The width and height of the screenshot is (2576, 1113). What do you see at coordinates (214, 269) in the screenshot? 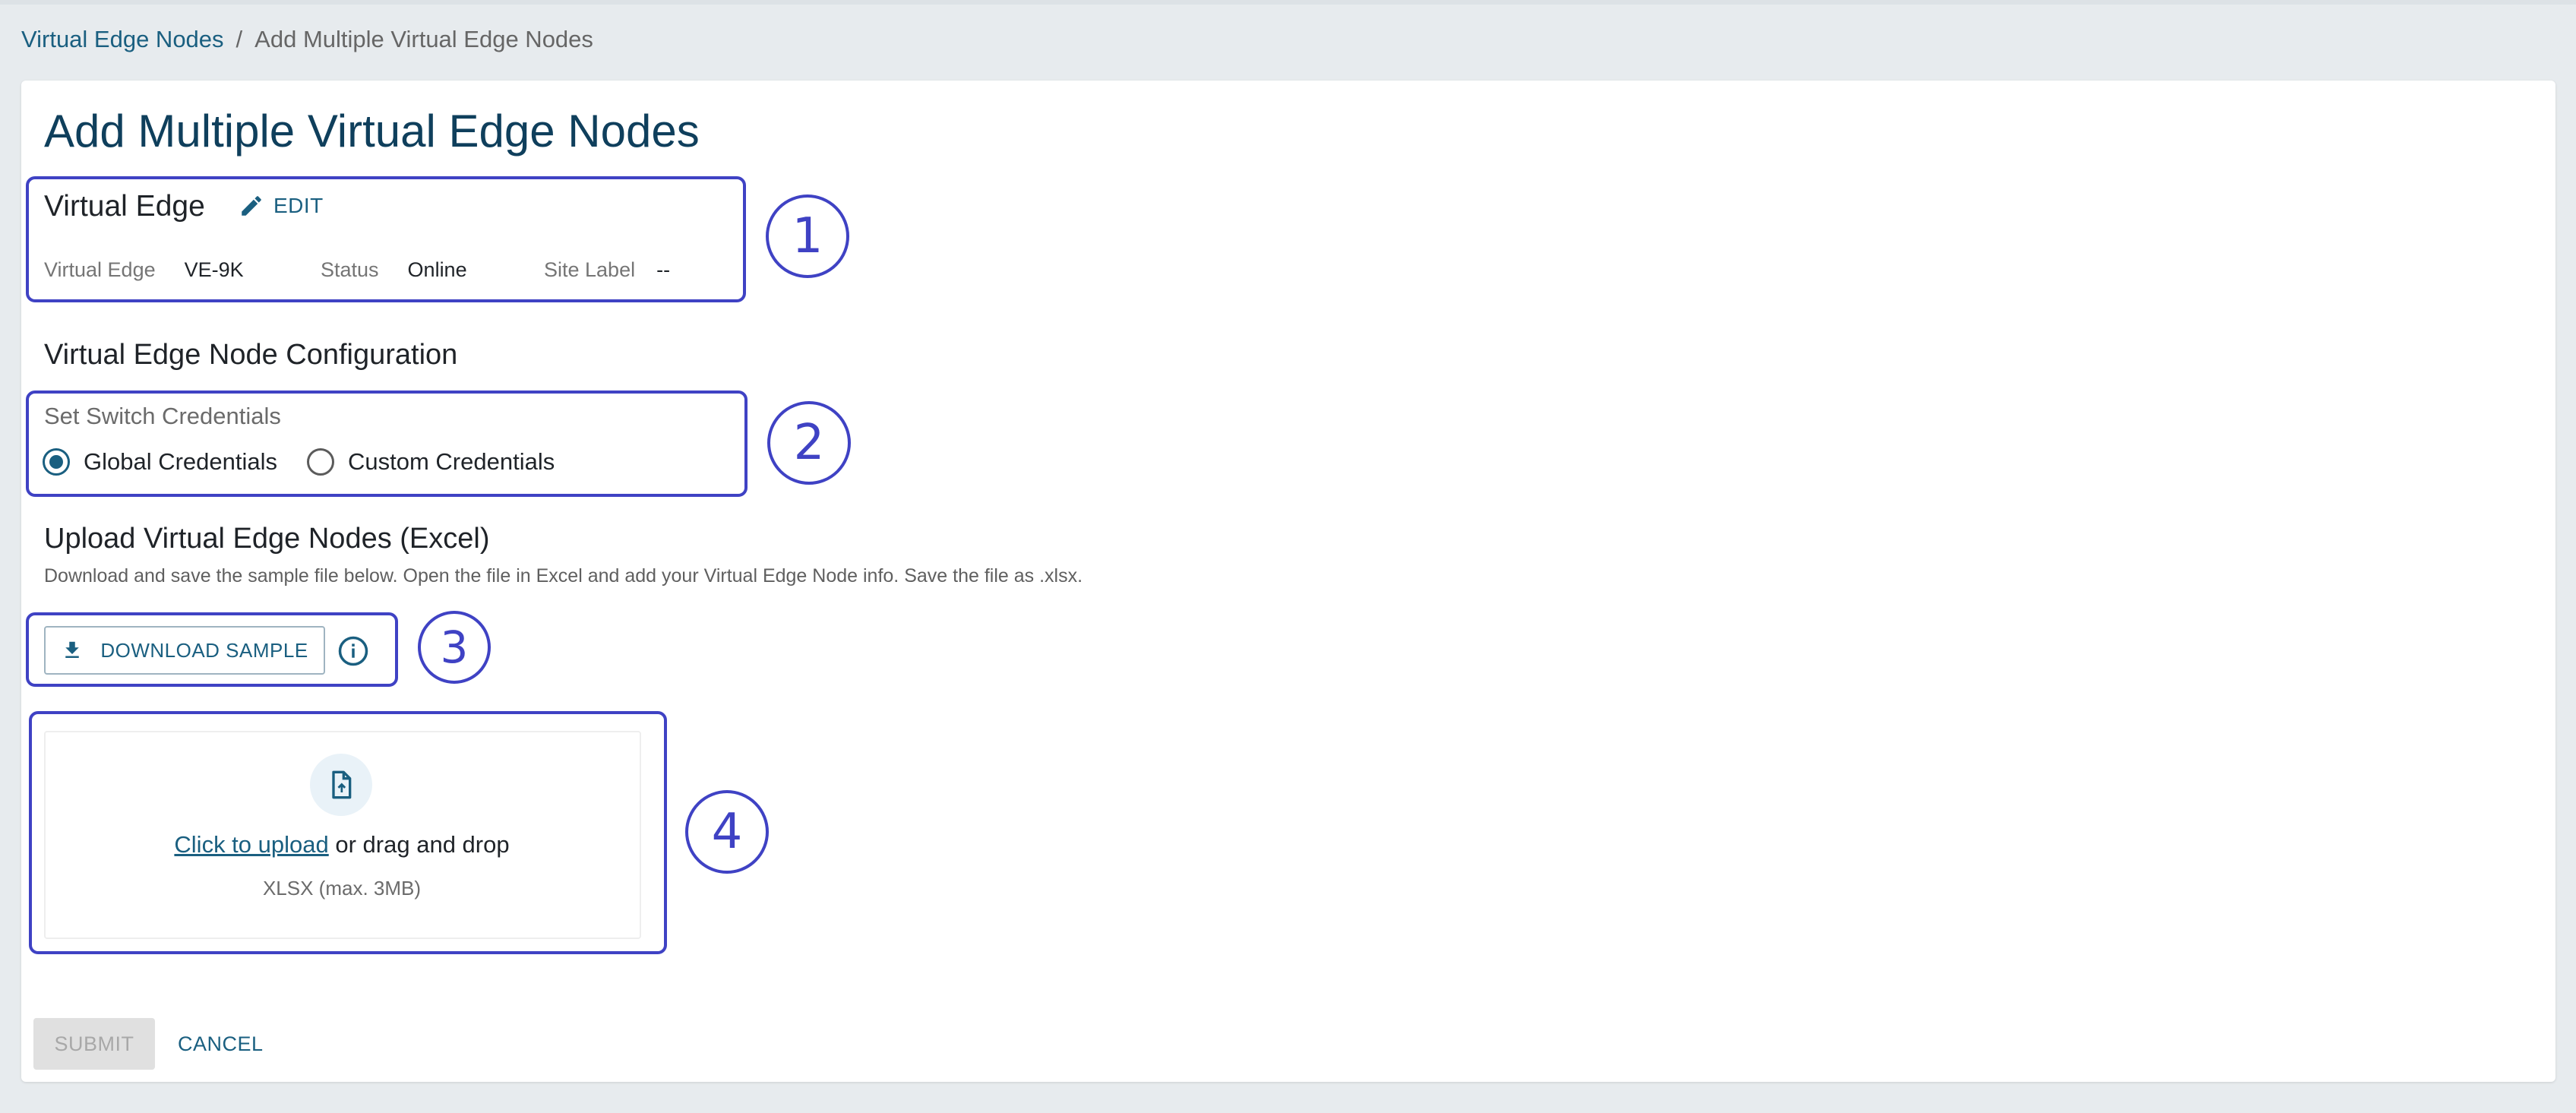
I see `field-value: VE-9K` at bounding box center [214, 269].